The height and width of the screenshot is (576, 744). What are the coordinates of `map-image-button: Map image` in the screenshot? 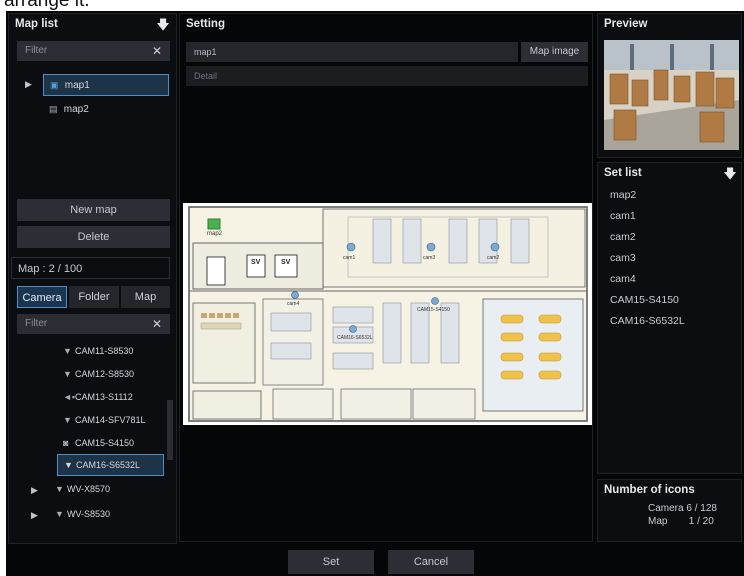 It's located at (554, 52).